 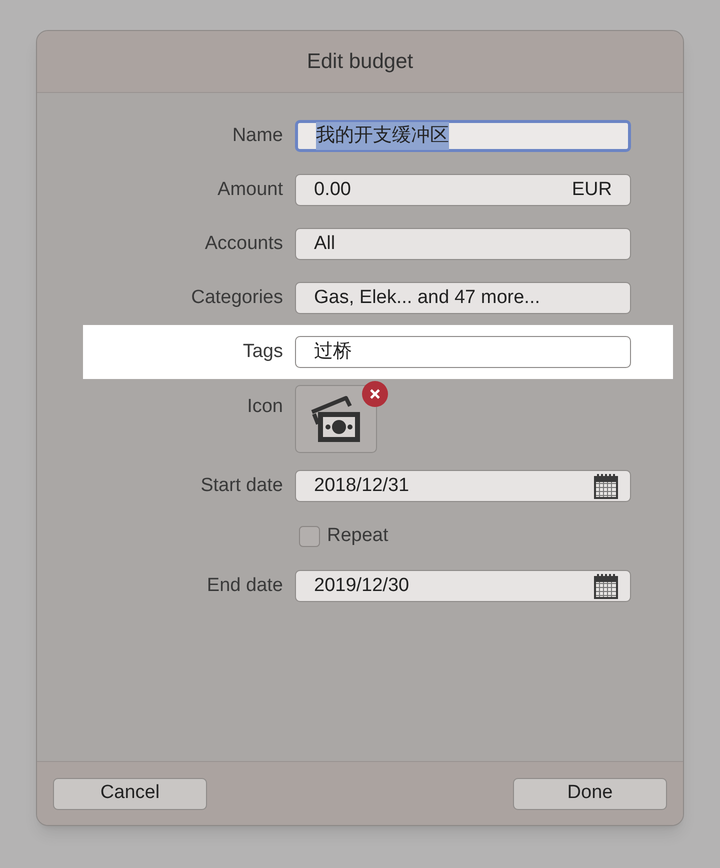 What do you see at coordinates (592, 190) in the screenshot?
I see `currency-label: EUR` at bounding box center [592, 190].